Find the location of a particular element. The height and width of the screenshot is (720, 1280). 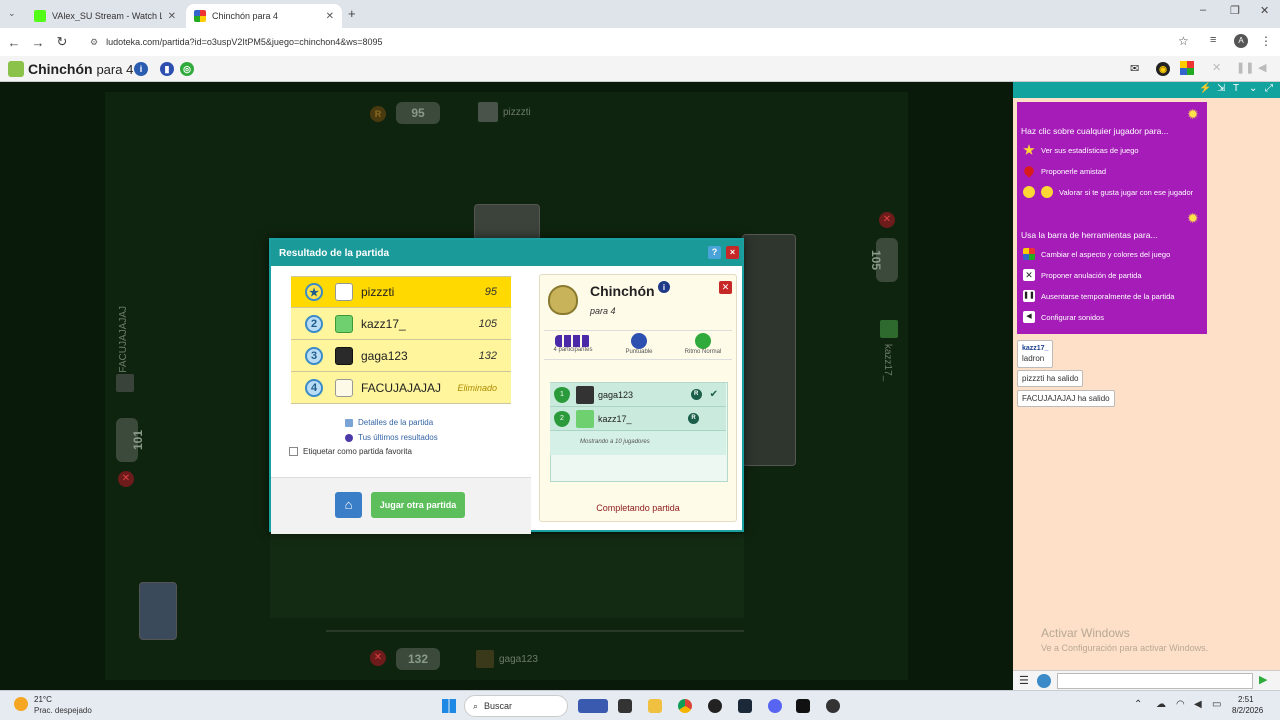

discord-icon is located at coordinates (775, 706).